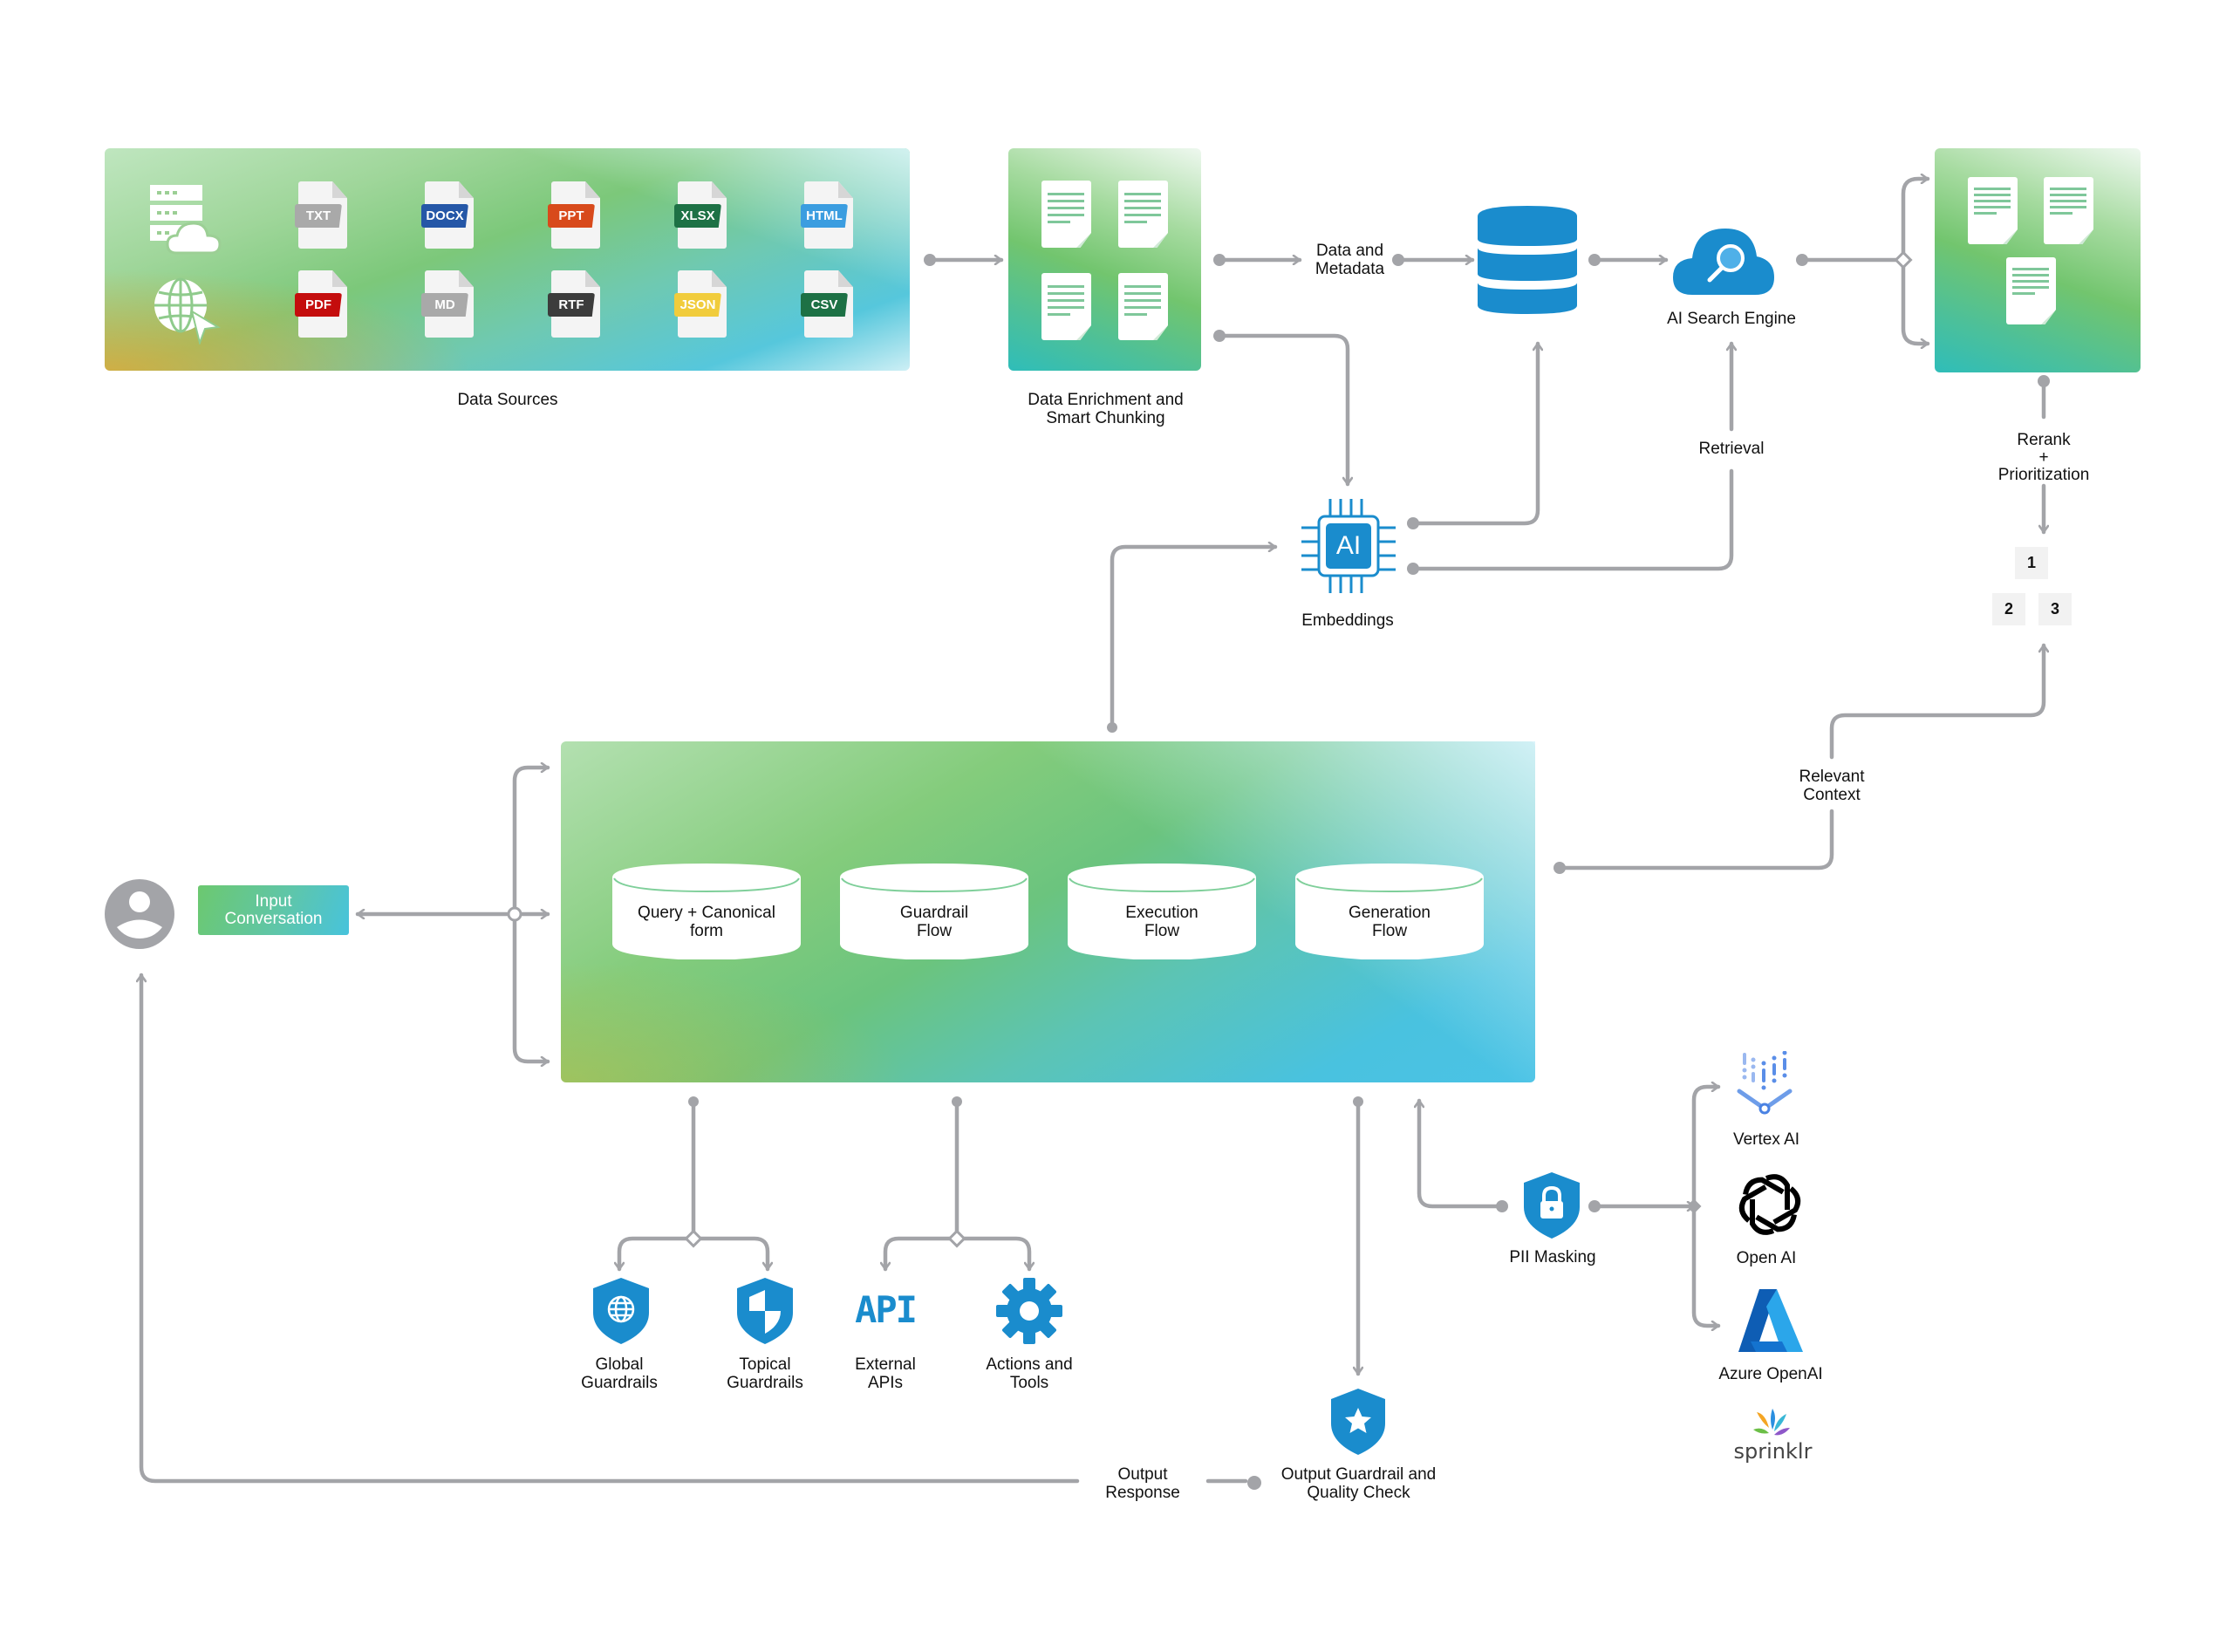  I want to click on connector-external-apis, so click(922, 1254).